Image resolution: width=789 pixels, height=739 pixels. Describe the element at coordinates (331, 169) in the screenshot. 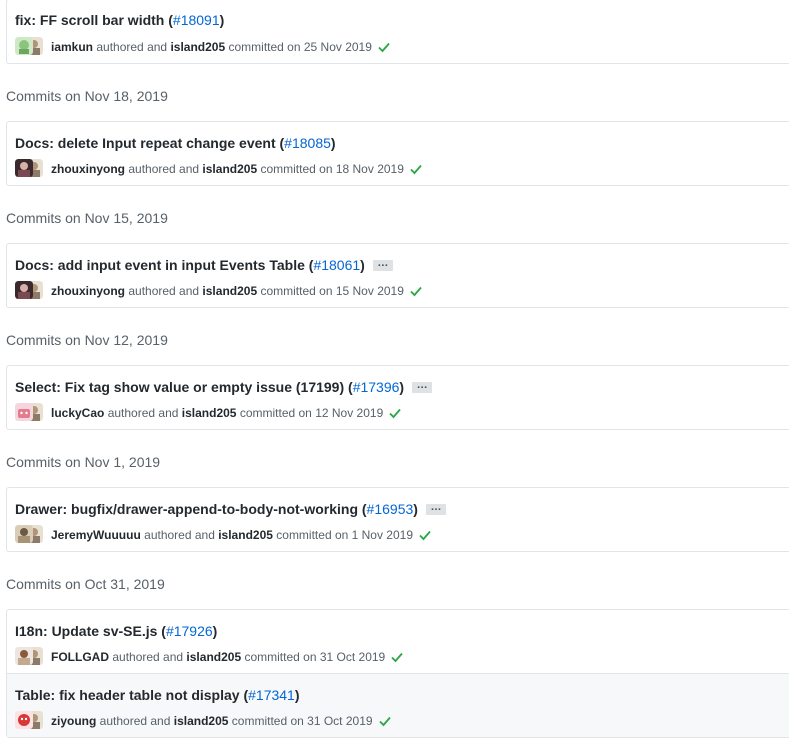

I see `committed-date: committed on 18 Nov 2019` at that location.